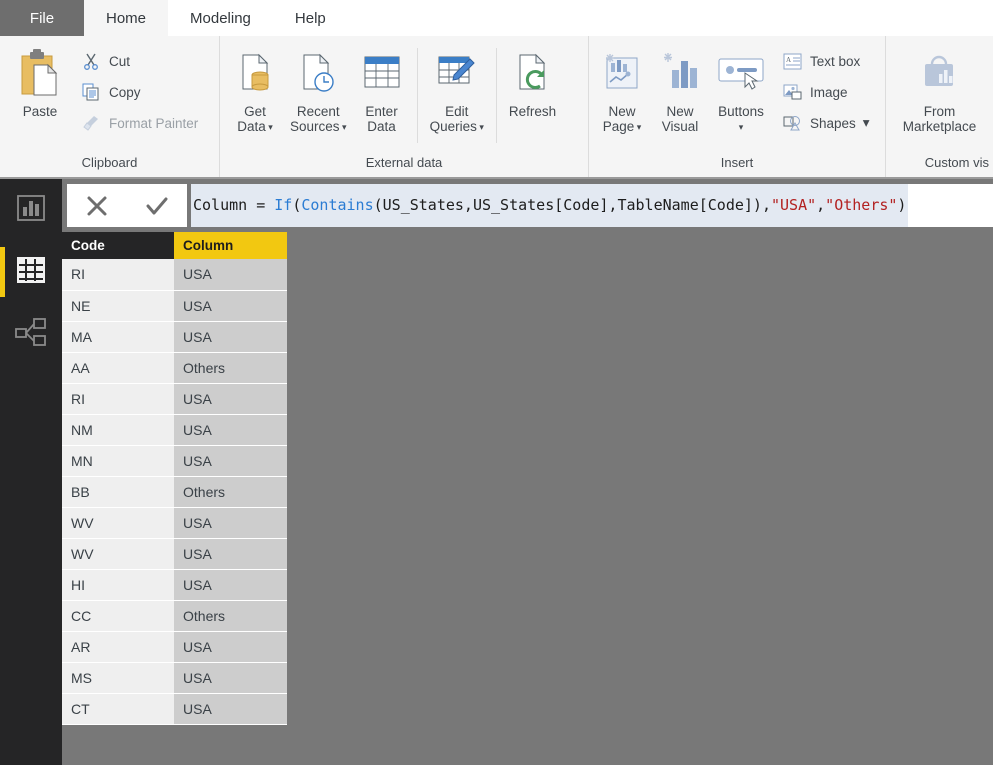  What do you see at coordinates (866, 123) in the screenshot?
I see `chevron-down-icon: ▾` at bounding box center [866, 123].